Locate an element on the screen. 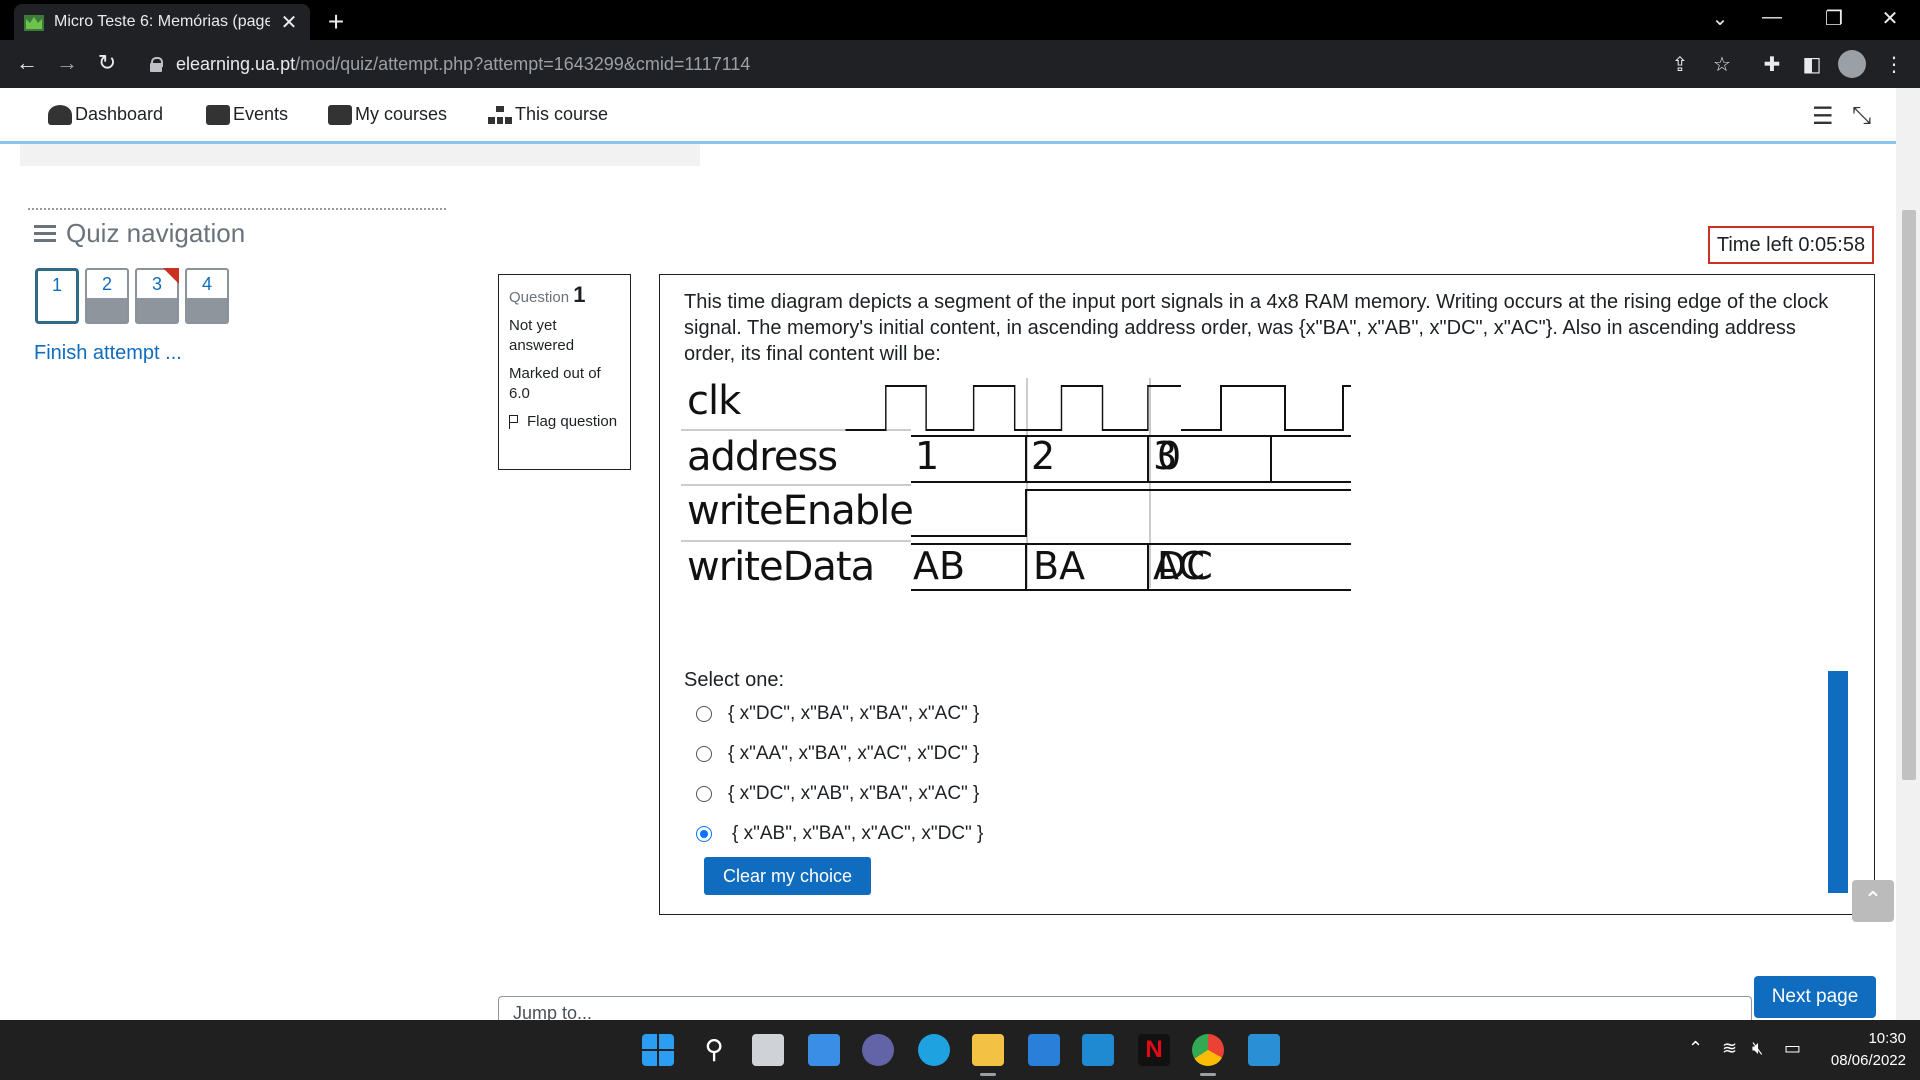 Image resolution: width=1920 pixels, height=1080 pixels. signal-label-clk: clk is located at coordinates (714, 401).